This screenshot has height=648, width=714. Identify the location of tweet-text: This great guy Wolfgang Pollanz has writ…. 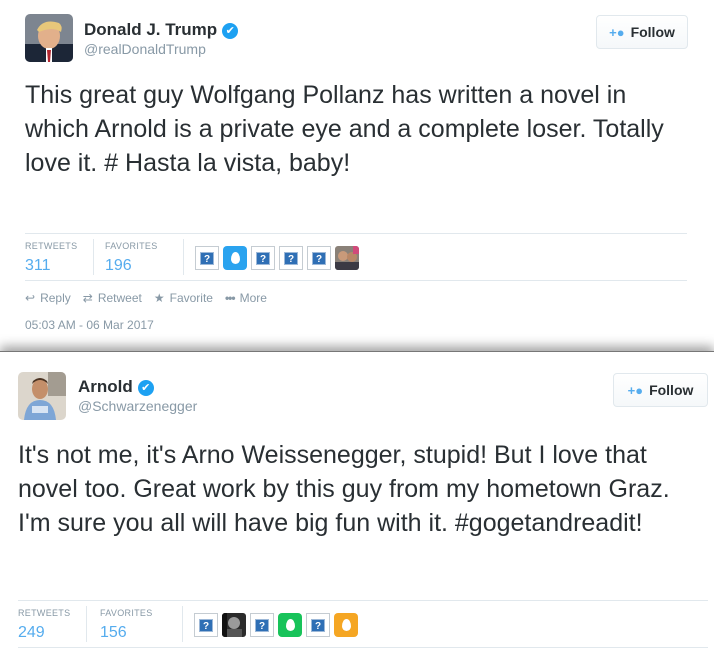
(344, 129).